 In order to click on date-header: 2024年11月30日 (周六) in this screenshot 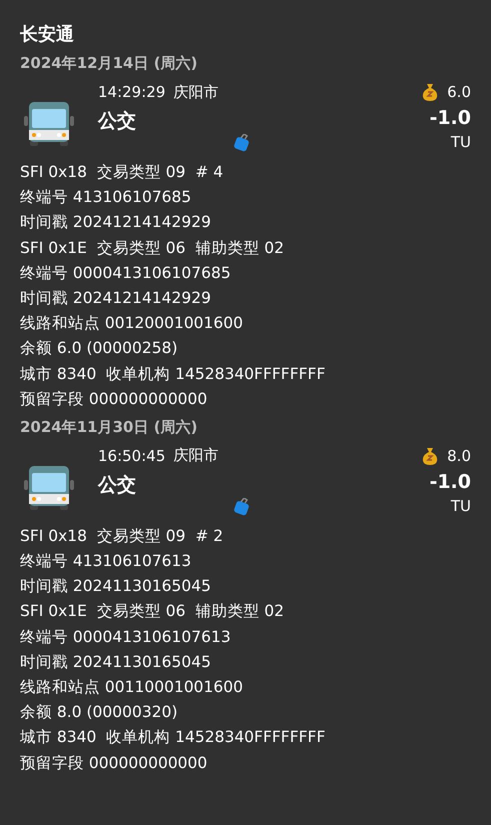, I will do `click(109, 428)`.